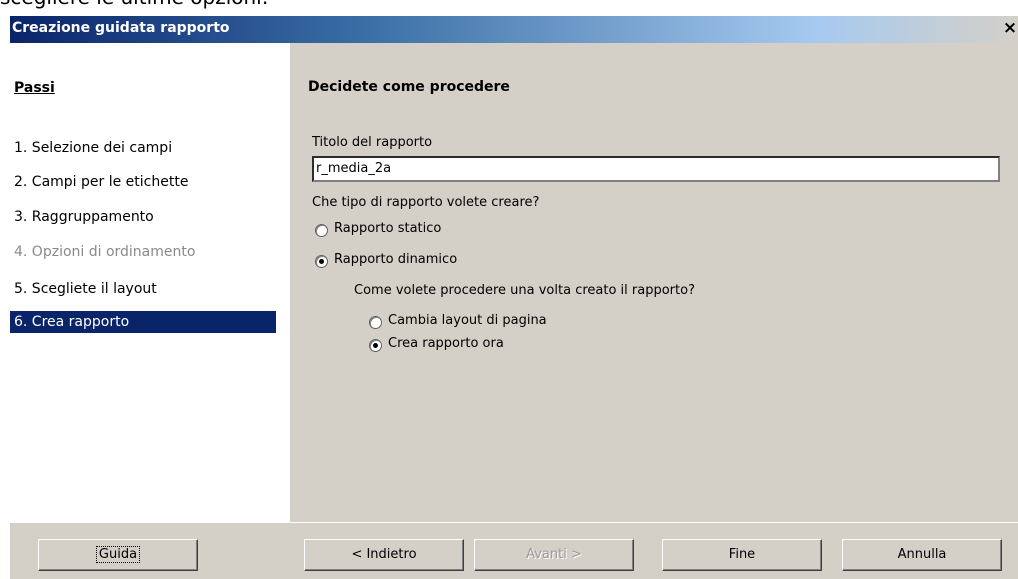 The image size is (1018, 579). Describe the element at coordinates (395, 259) in the screenshot. I see `dynamic-report-label: Rapporto dinamico` at that location.